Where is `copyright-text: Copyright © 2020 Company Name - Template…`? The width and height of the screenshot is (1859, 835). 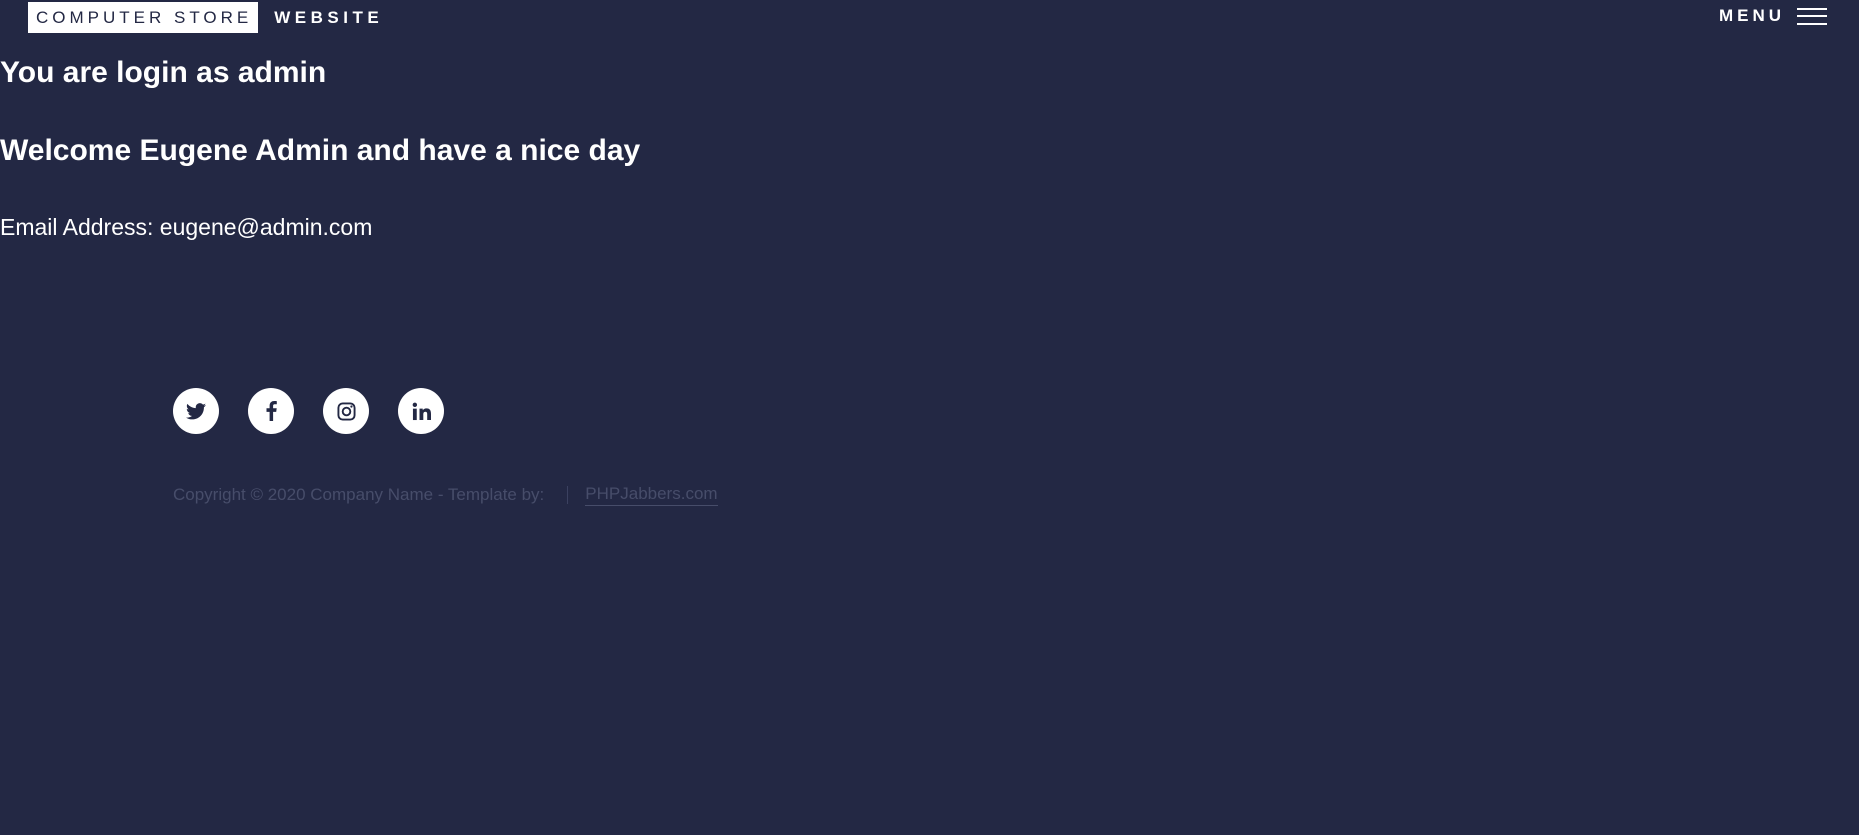
copyright-text: Copyright © 2020 Company Name - Template… is located at coordinates (359, 494).